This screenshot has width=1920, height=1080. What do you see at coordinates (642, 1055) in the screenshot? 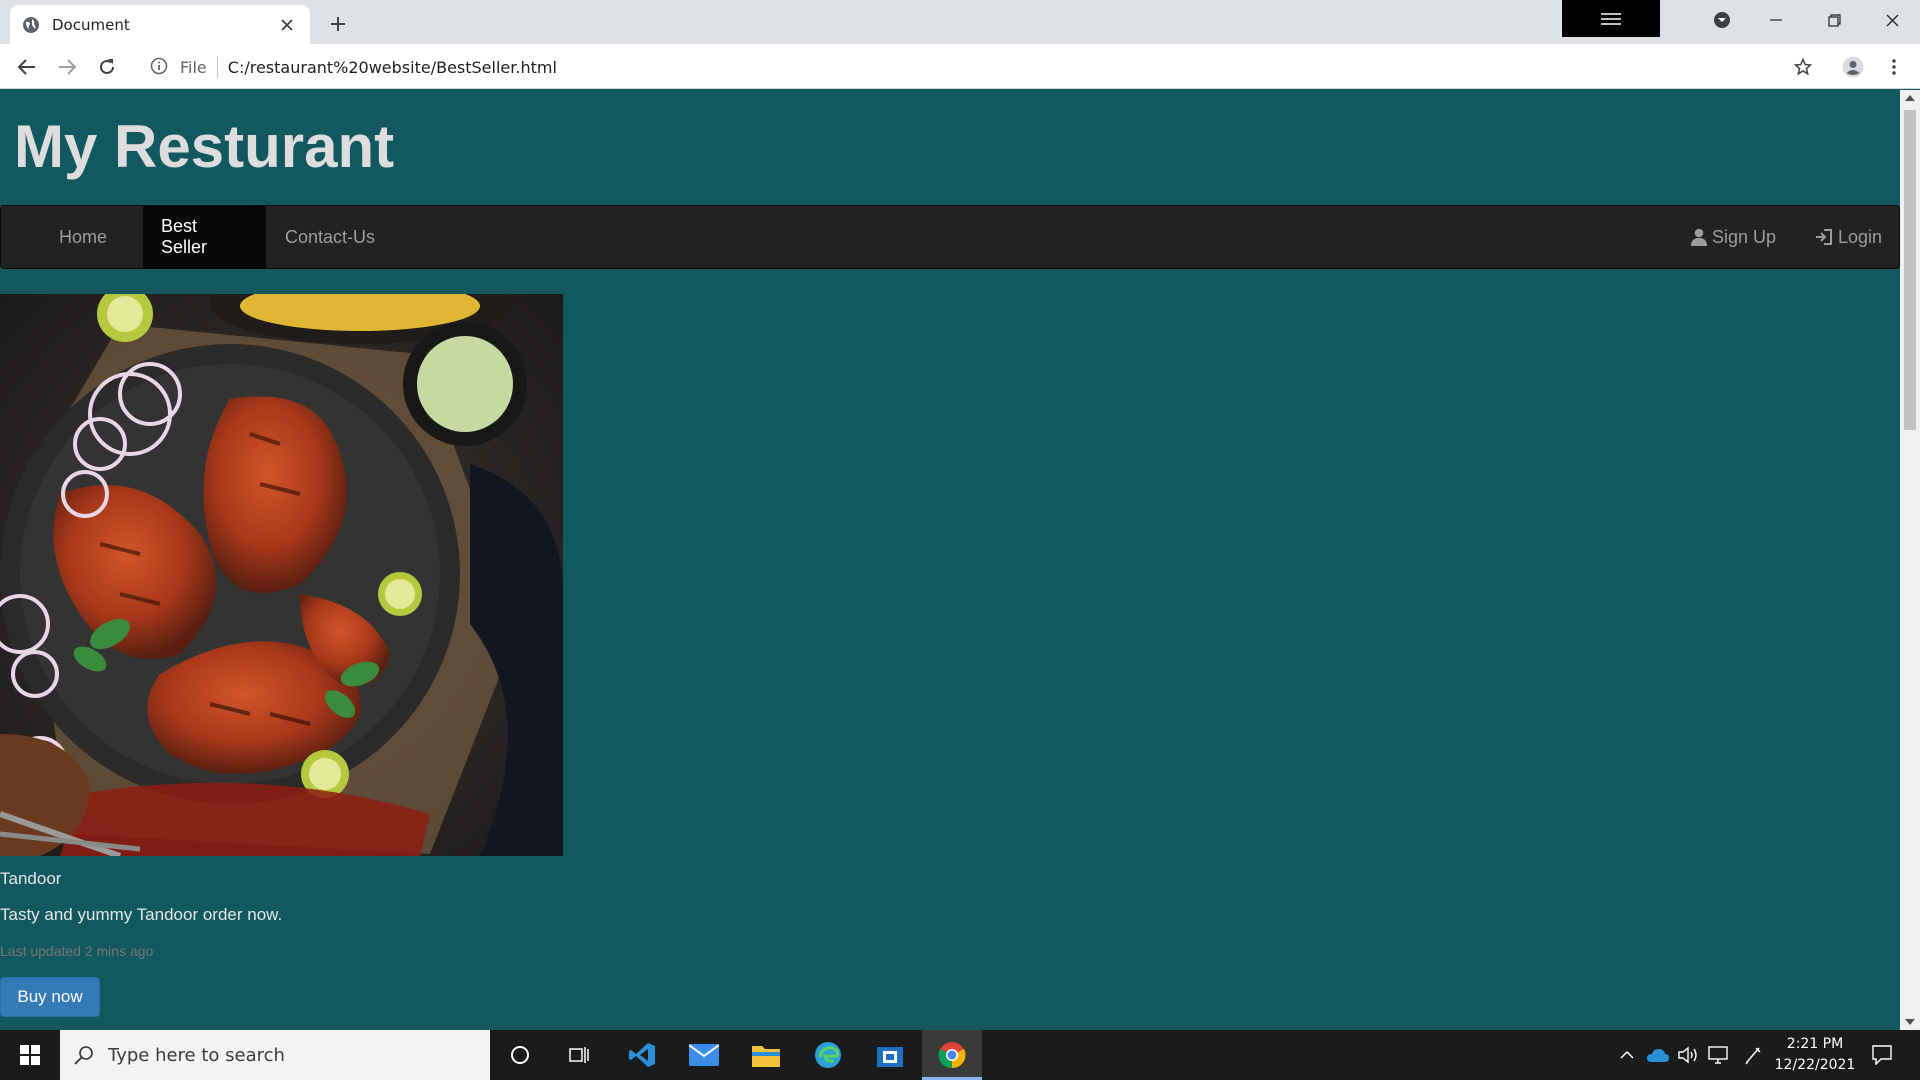
I see `vscode-icon` at bounding box center [642, 1055].